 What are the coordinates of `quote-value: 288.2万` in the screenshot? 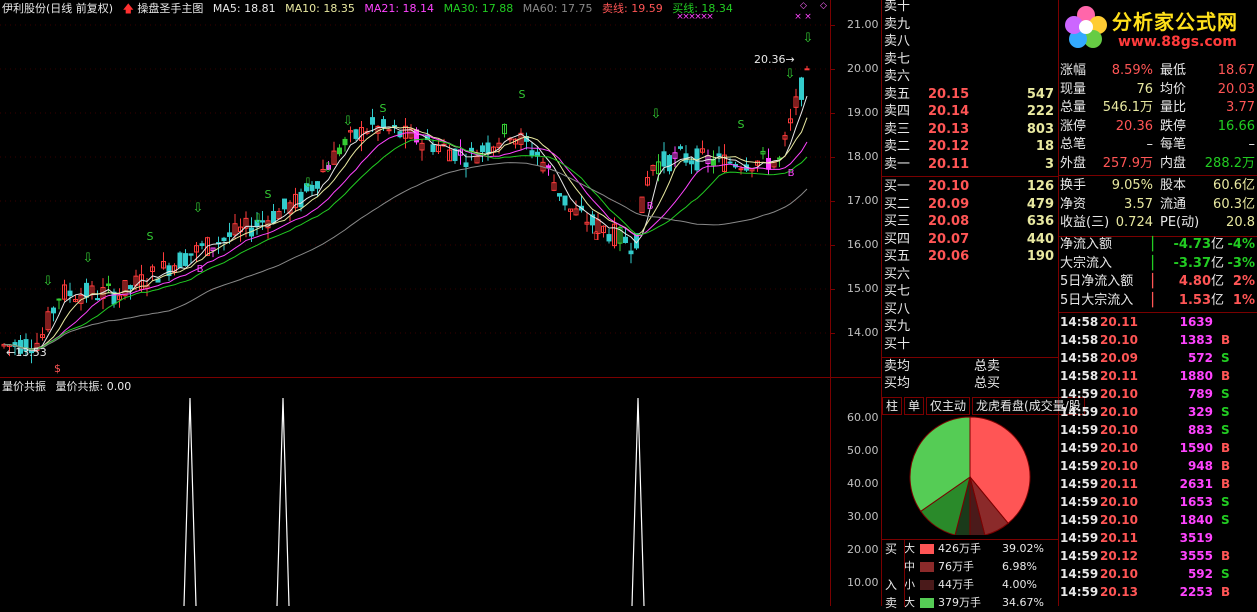 It's located at (1229, 163).